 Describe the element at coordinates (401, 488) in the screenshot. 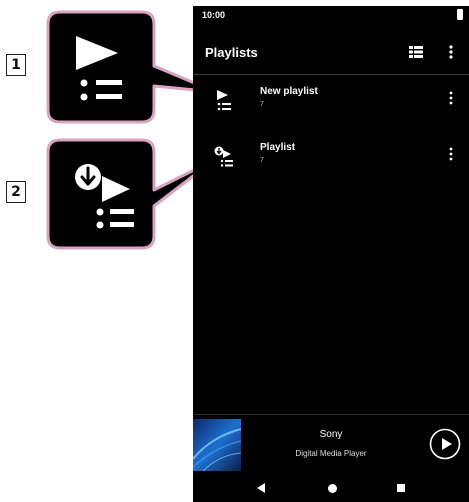

I see `recent-apps-icon` at that location.